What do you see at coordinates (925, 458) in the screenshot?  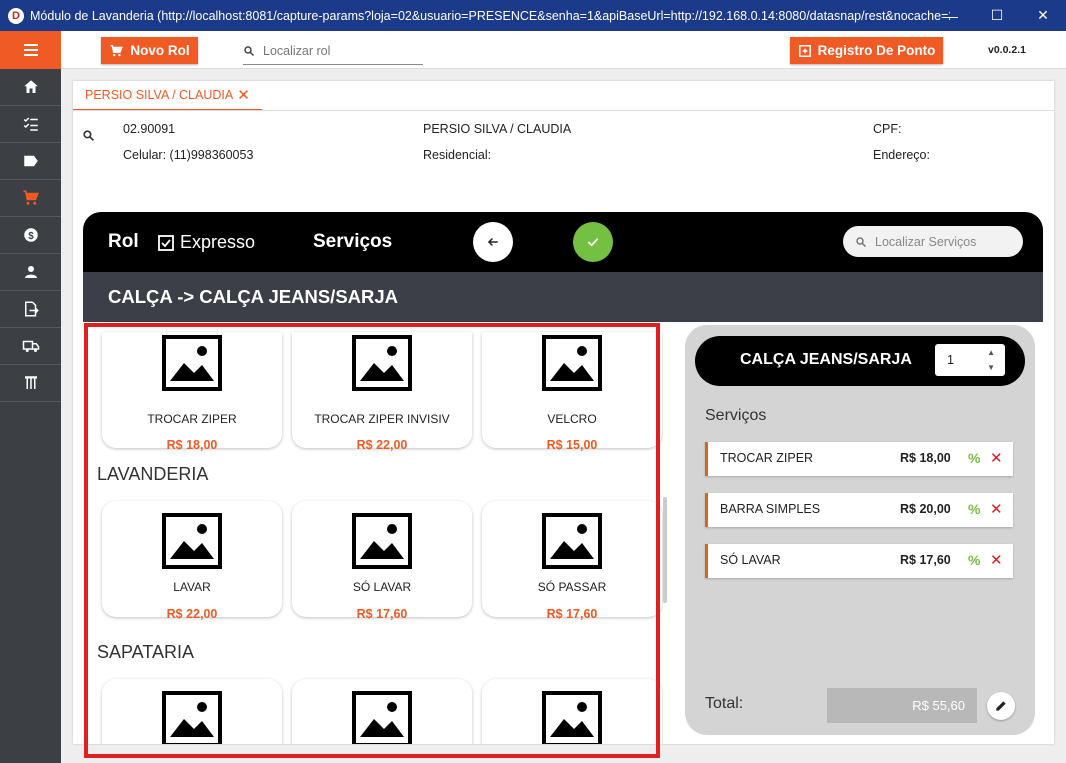 I see `summary-item-price: R$ 18,00` at bounding box center [925, 458].